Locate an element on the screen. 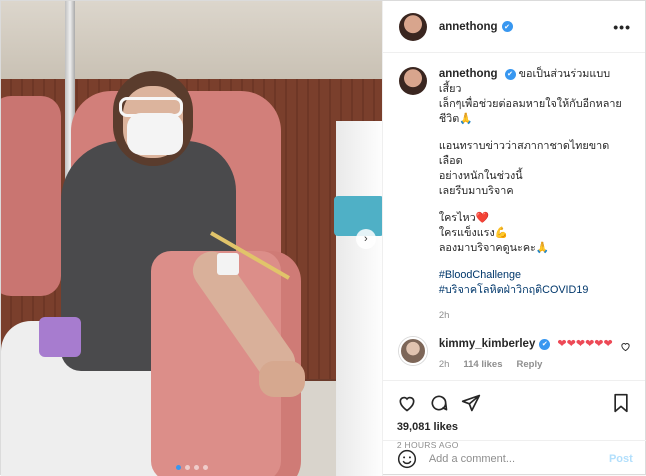  post-button: Post is located at coordinates (621, 459).